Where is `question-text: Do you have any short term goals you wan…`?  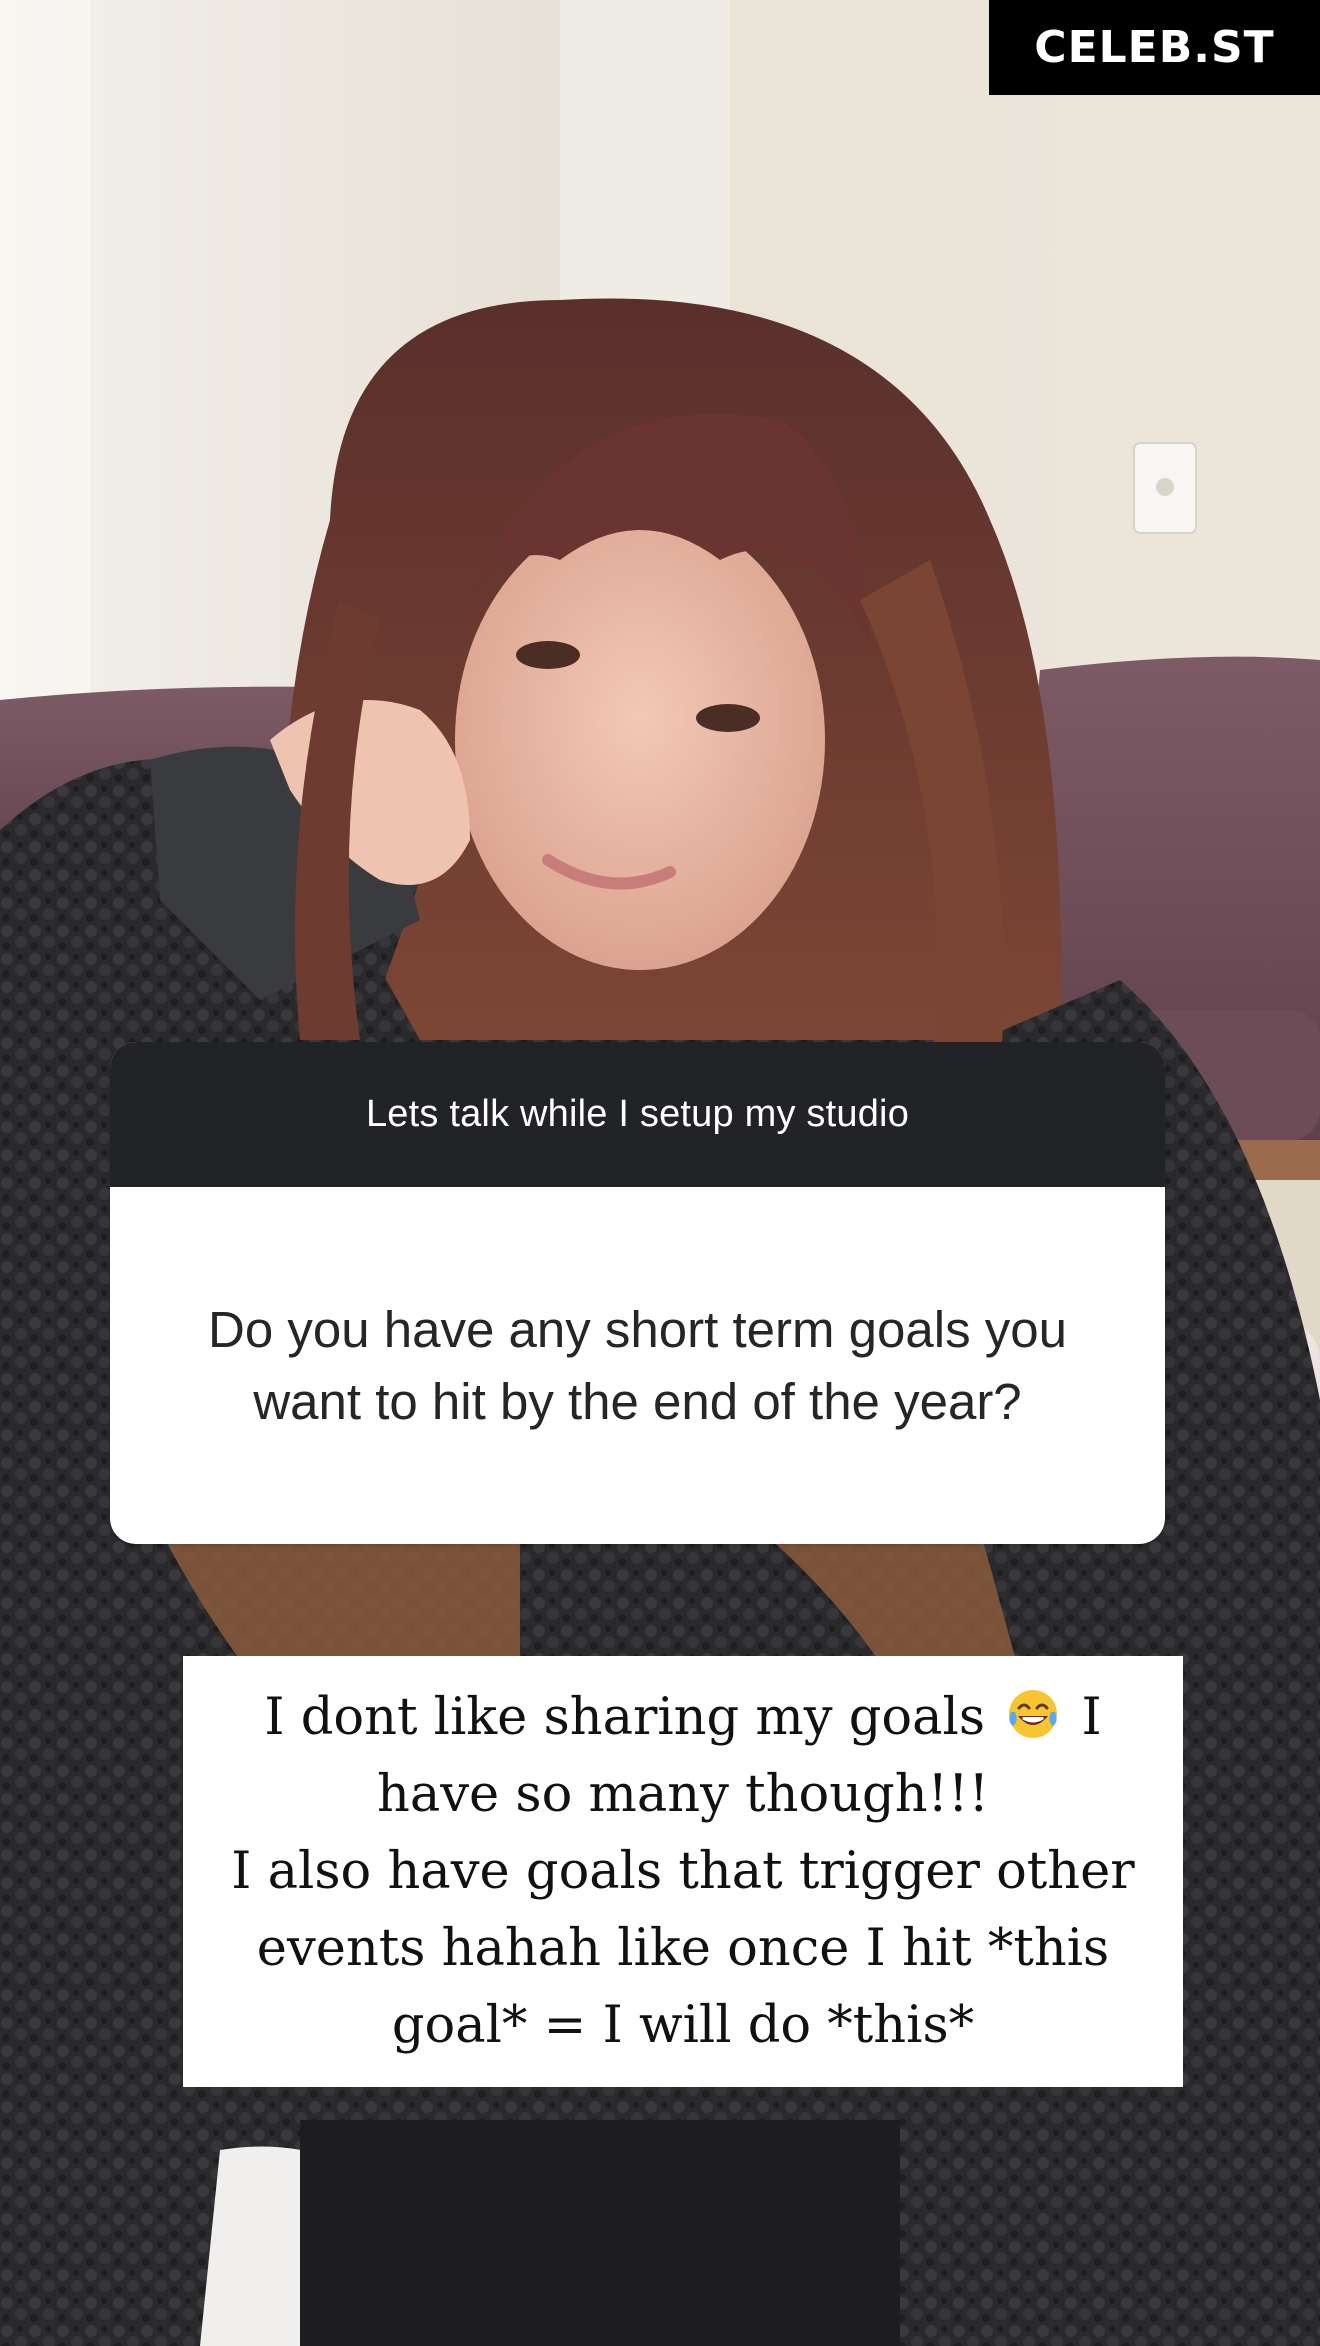
question-text: Do you have any short term goals you wan… is located at coordinates (637, 1365).